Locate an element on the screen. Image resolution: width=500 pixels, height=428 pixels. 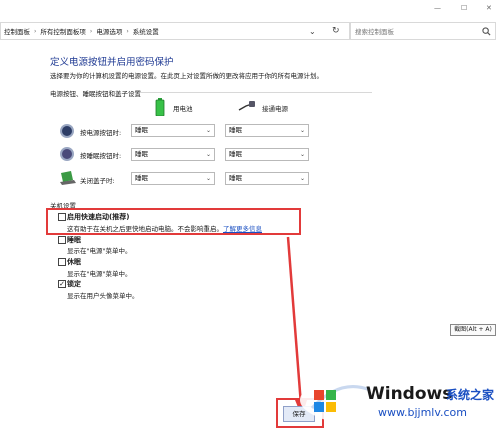
address-bar: 控制面板 › 所有控制面板项 › 电源选项 › 系统设置 is located at coordinates (175, 31).